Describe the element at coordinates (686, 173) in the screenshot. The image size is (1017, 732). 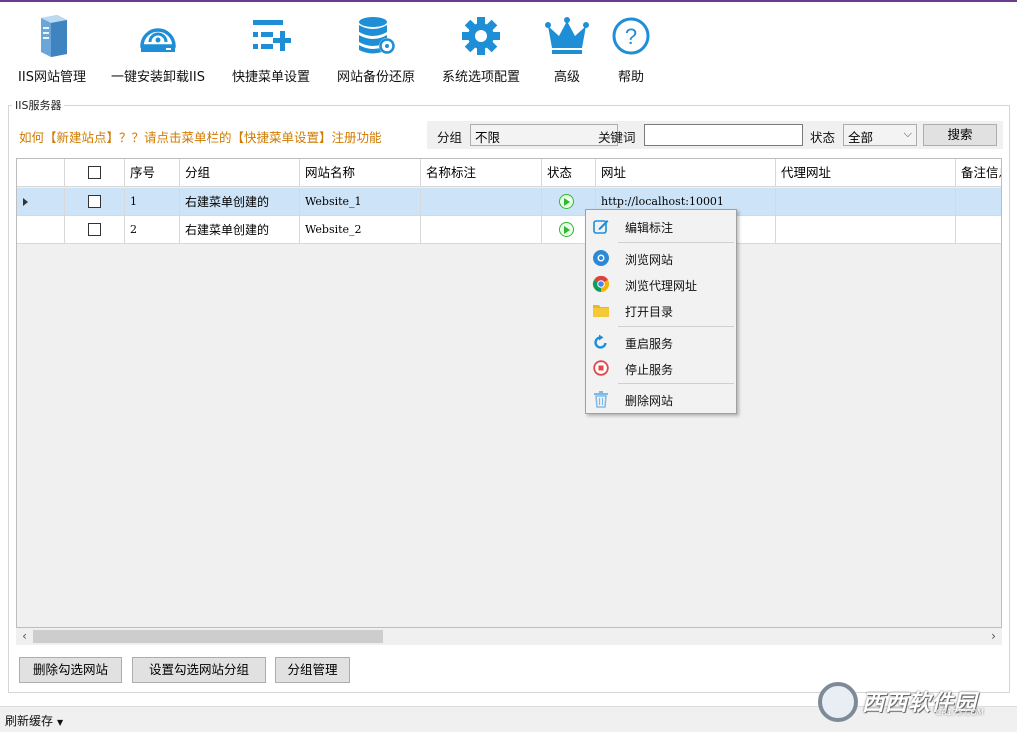
I see `column-header: 网址` at that location.